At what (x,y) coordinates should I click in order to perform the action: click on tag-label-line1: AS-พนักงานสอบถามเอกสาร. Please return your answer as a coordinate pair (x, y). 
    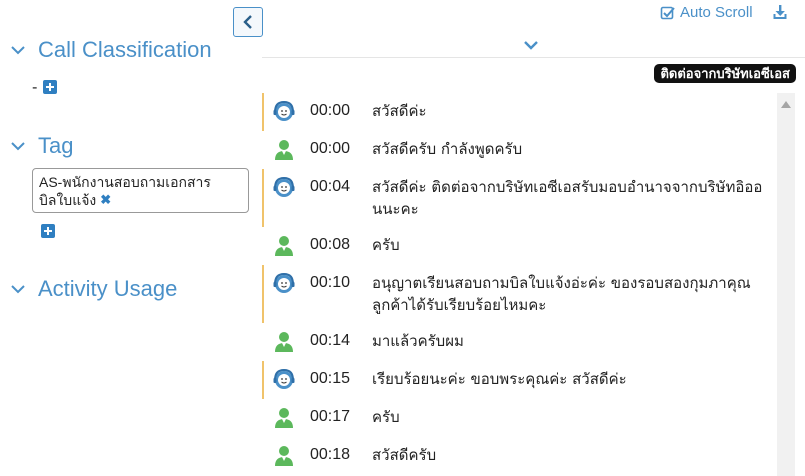
    Looking at the image, I should click on (125, 182).